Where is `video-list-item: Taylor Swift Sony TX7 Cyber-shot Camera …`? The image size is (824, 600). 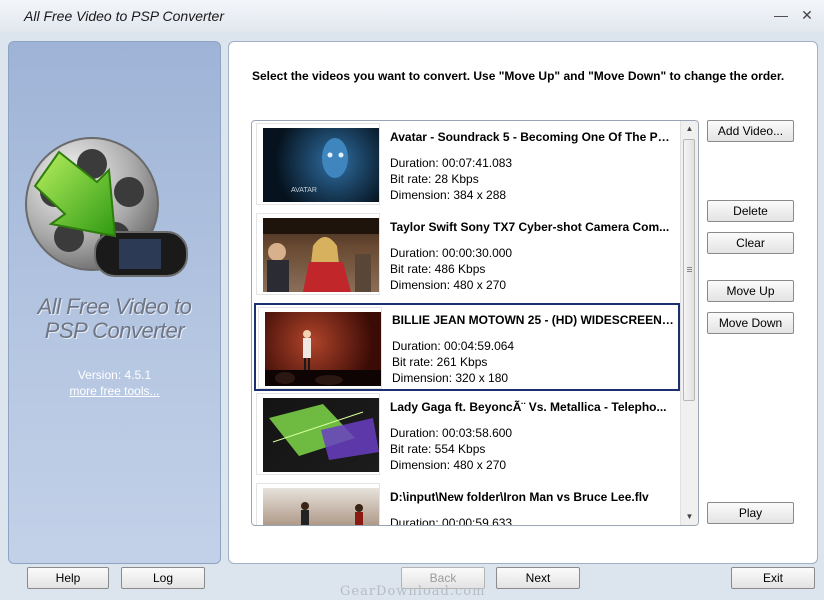 video-list-item: Taylor Swift Sony TX7 Cyber-shot Camera … is located at coordinates (466, 255).